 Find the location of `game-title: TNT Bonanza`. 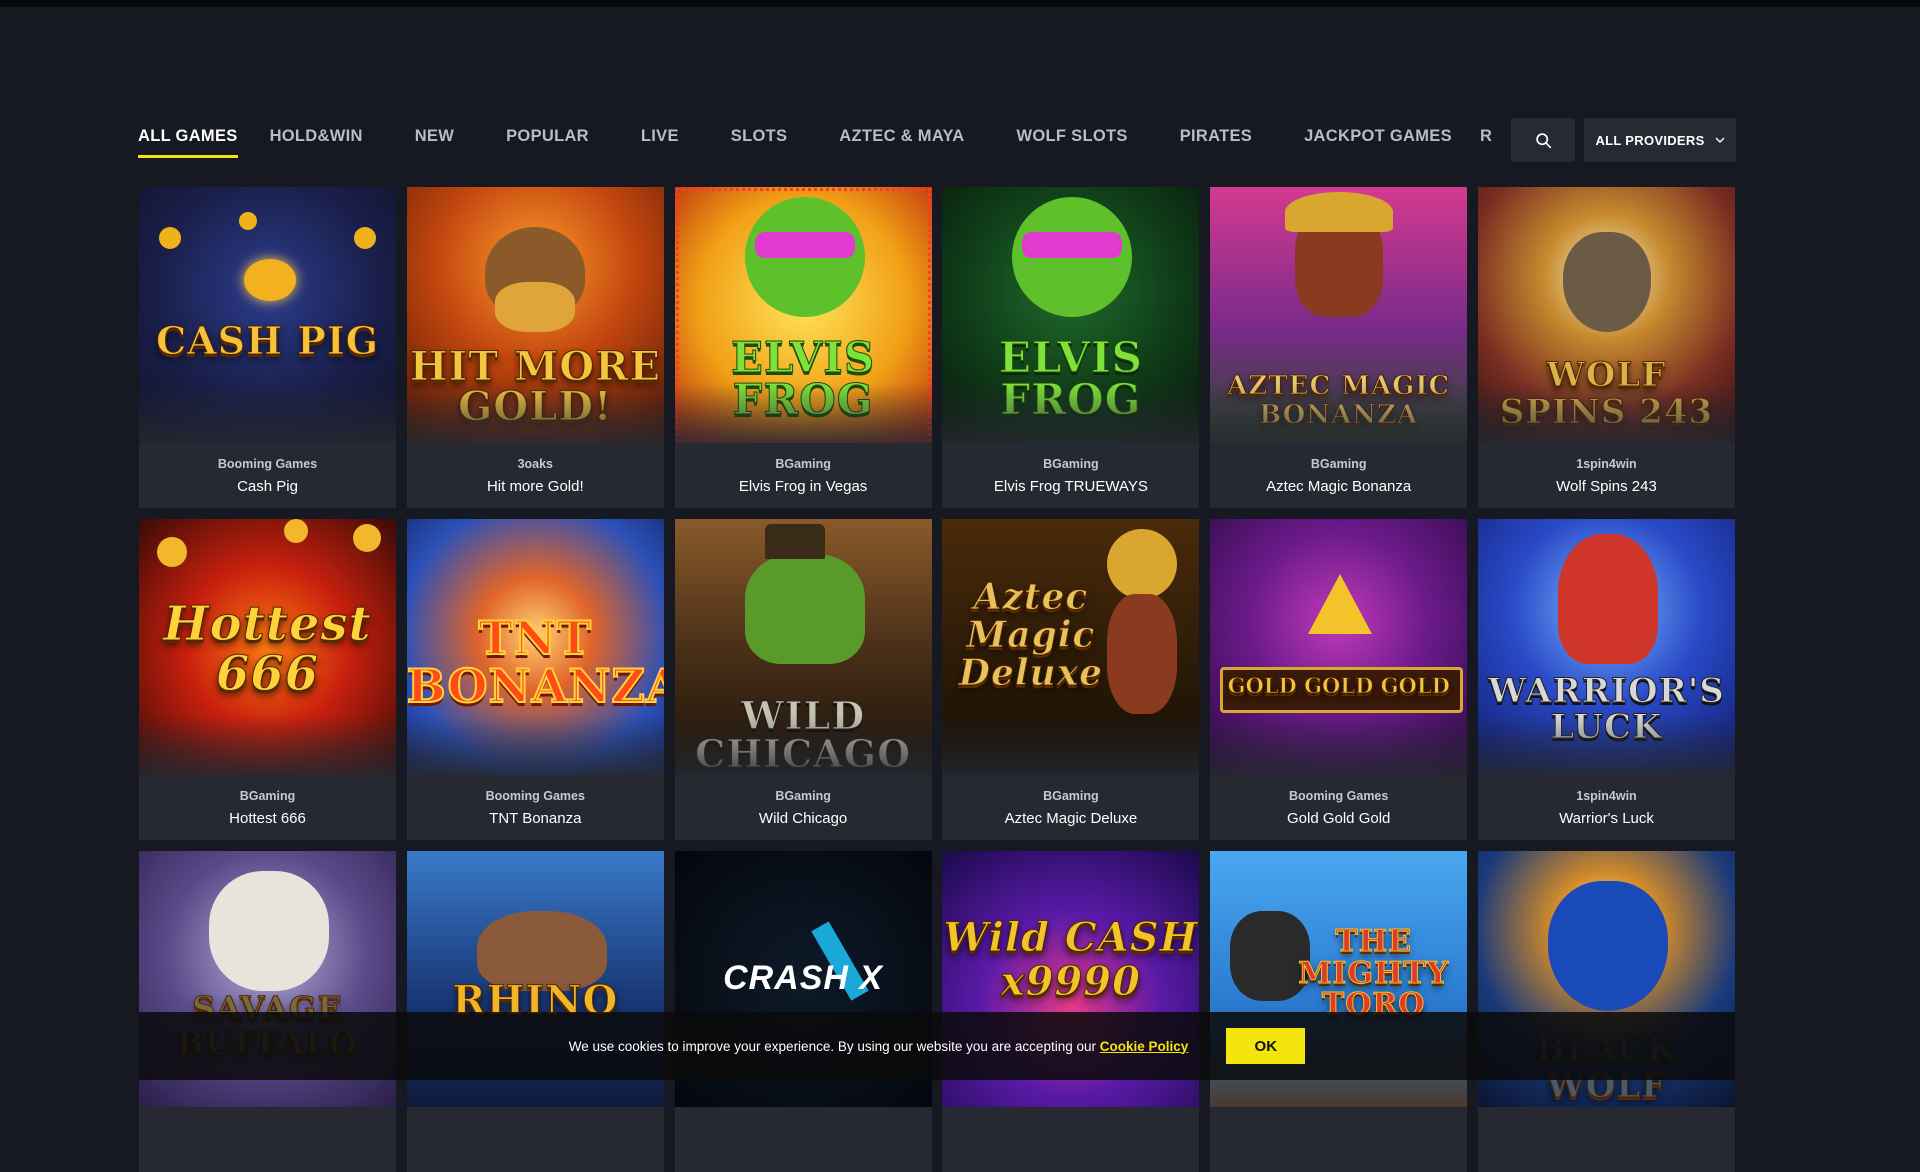

game-title: TNT Bonanza is located at coordinates (535, 818).